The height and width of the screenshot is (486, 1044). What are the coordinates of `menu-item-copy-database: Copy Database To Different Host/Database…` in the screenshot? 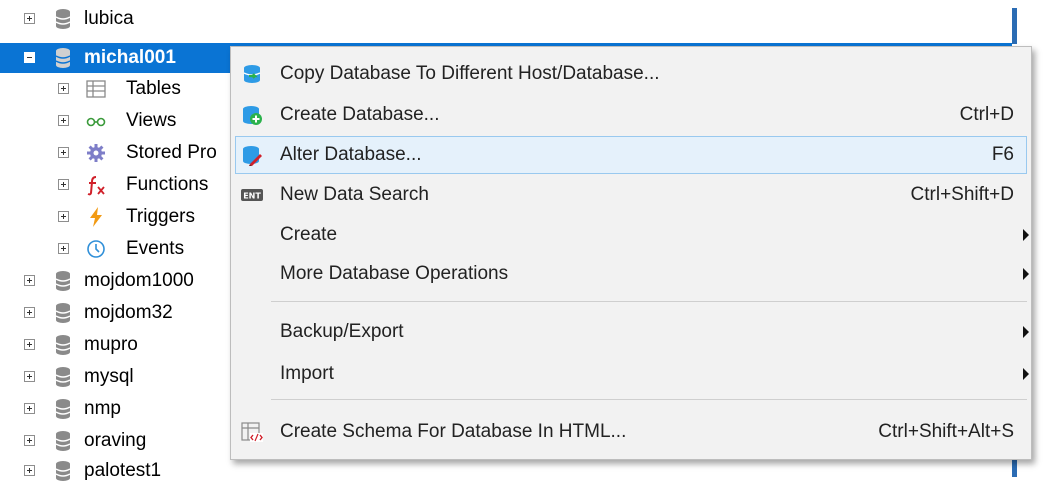 It's located at (631, 74).